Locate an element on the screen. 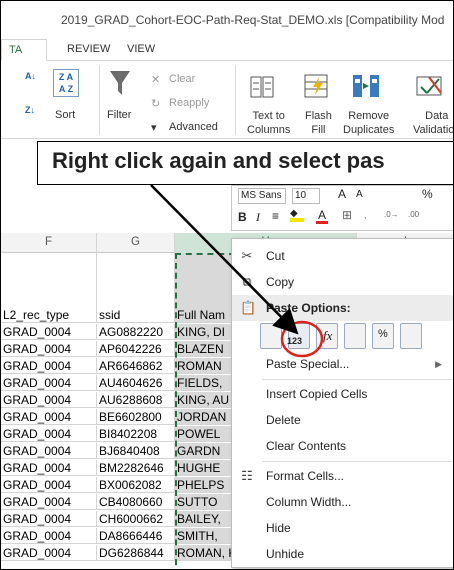  italic-icon: I is located at coordinates (258, 217).